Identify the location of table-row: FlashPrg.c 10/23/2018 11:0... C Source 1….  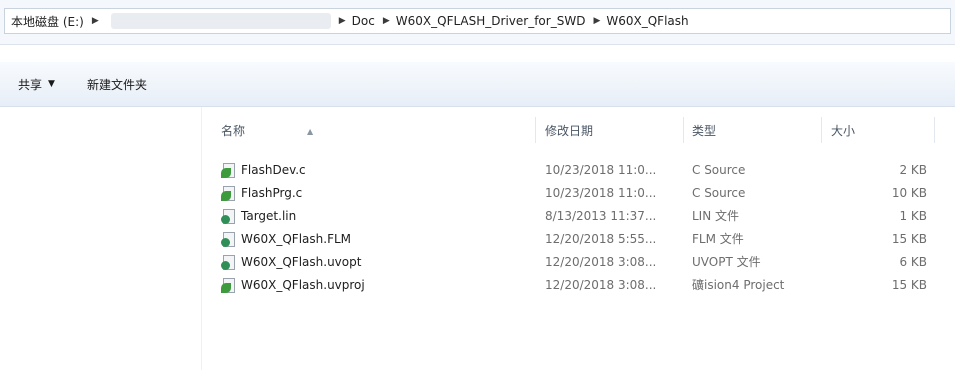
(578, 193).